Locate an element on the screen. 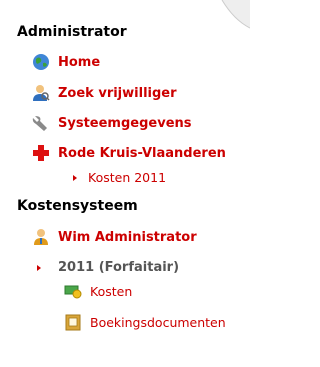 This screenshot has width=320, height=367. nav-label-zoek-vrijwilliger: Zoek vrijwilliger is located at coordinates (117, 93).